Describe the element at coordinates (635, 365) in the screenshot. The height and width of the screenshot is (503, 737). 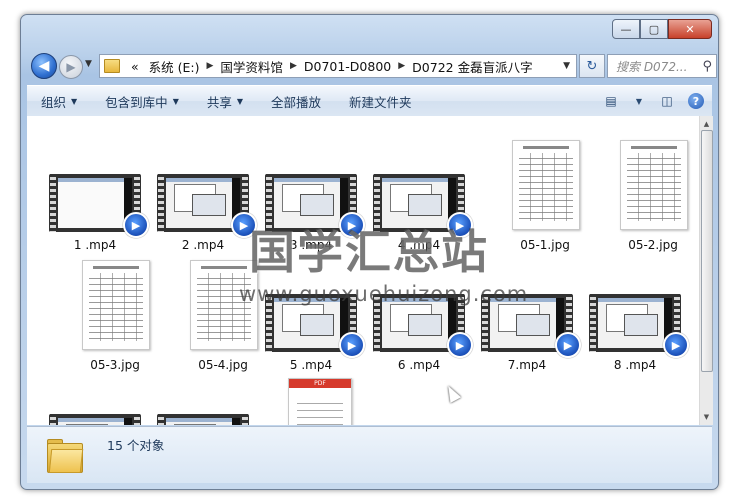
I see `file-name: 8 .mp4` at that location.